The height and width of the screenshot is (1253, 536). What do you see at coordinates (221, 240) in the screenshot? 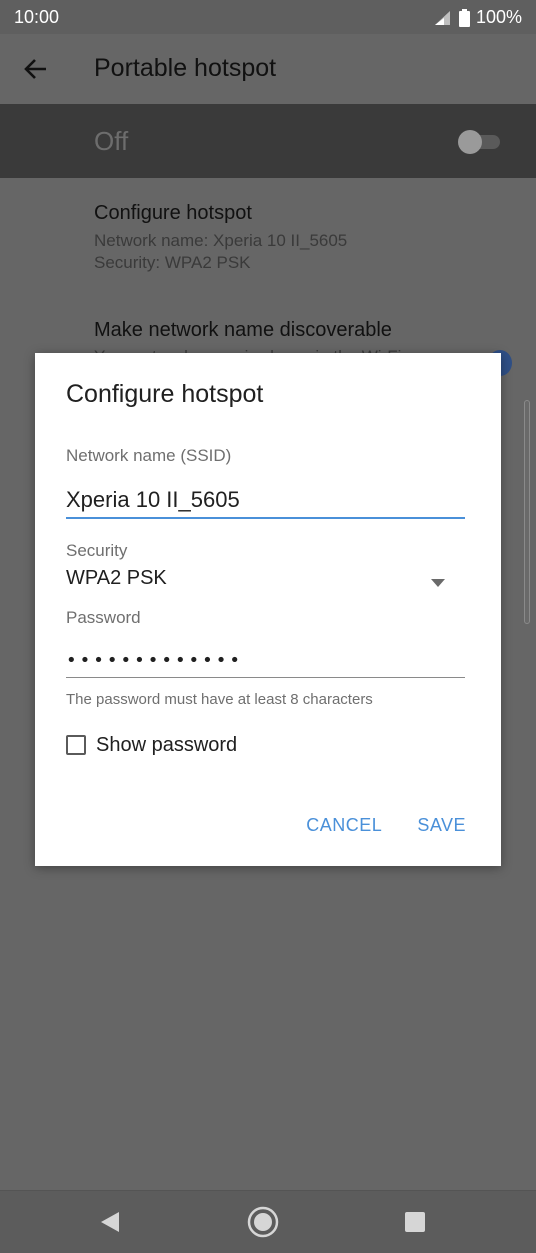
I see `configure-network-line: Network name: Xperia 10 II_5605` at bounding box center [221, 240].